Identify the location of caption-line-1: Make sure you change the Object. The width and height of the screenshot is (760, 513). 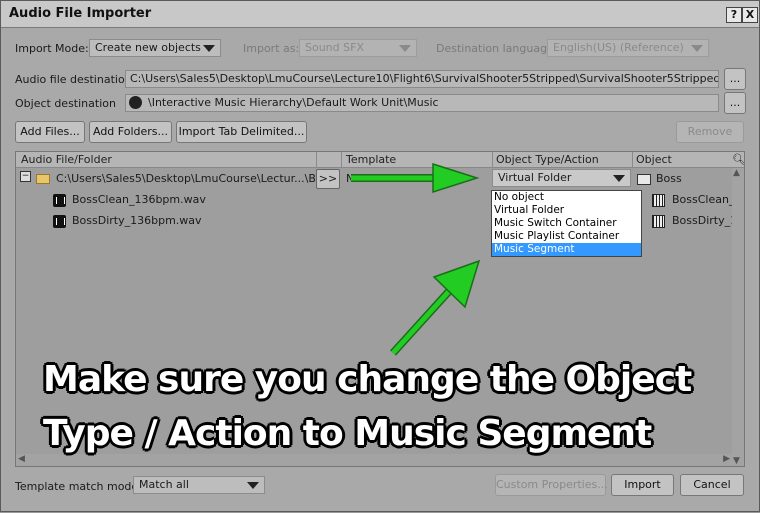
(367, 379).